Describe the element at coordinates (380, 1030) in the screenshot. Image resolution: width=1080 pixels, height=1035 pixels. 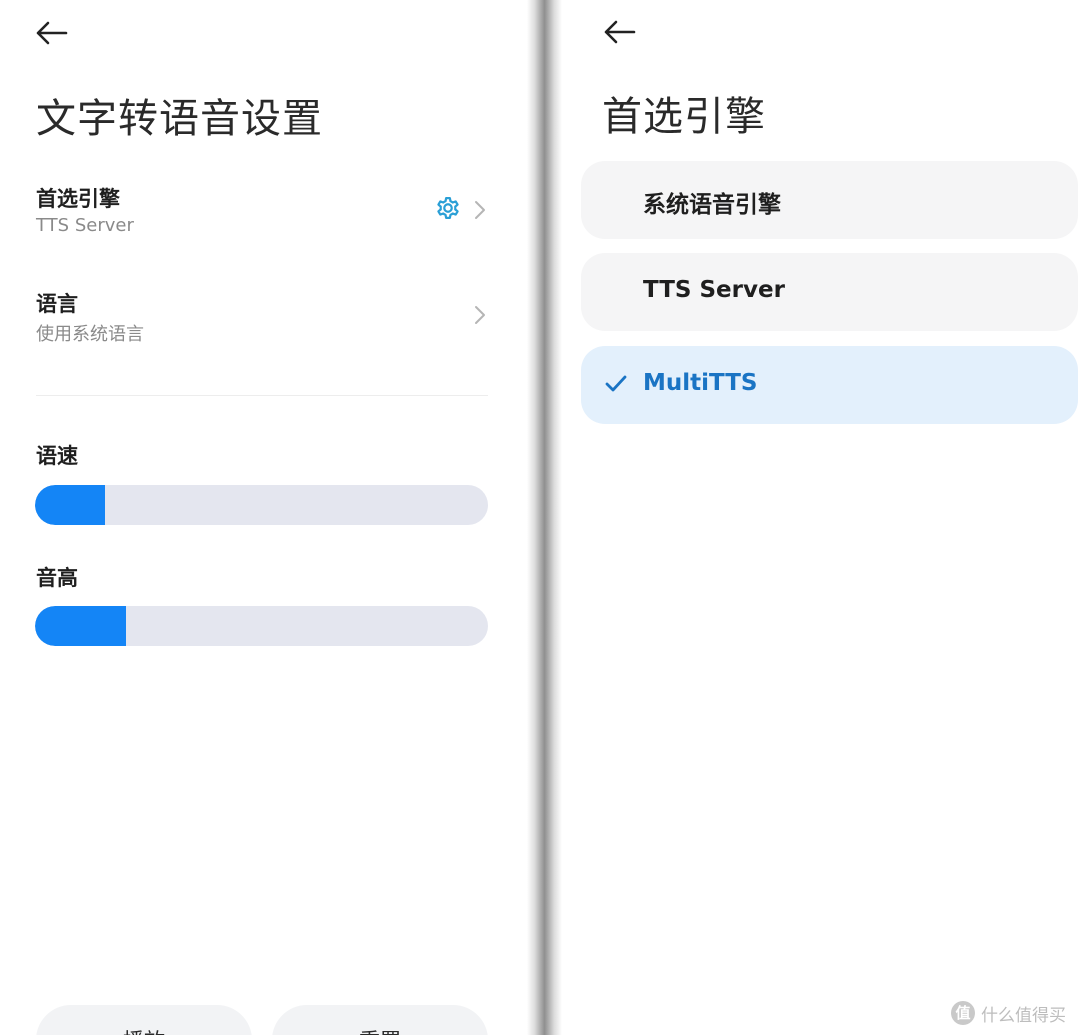
I see `reset-button-label: 重置` at that location.